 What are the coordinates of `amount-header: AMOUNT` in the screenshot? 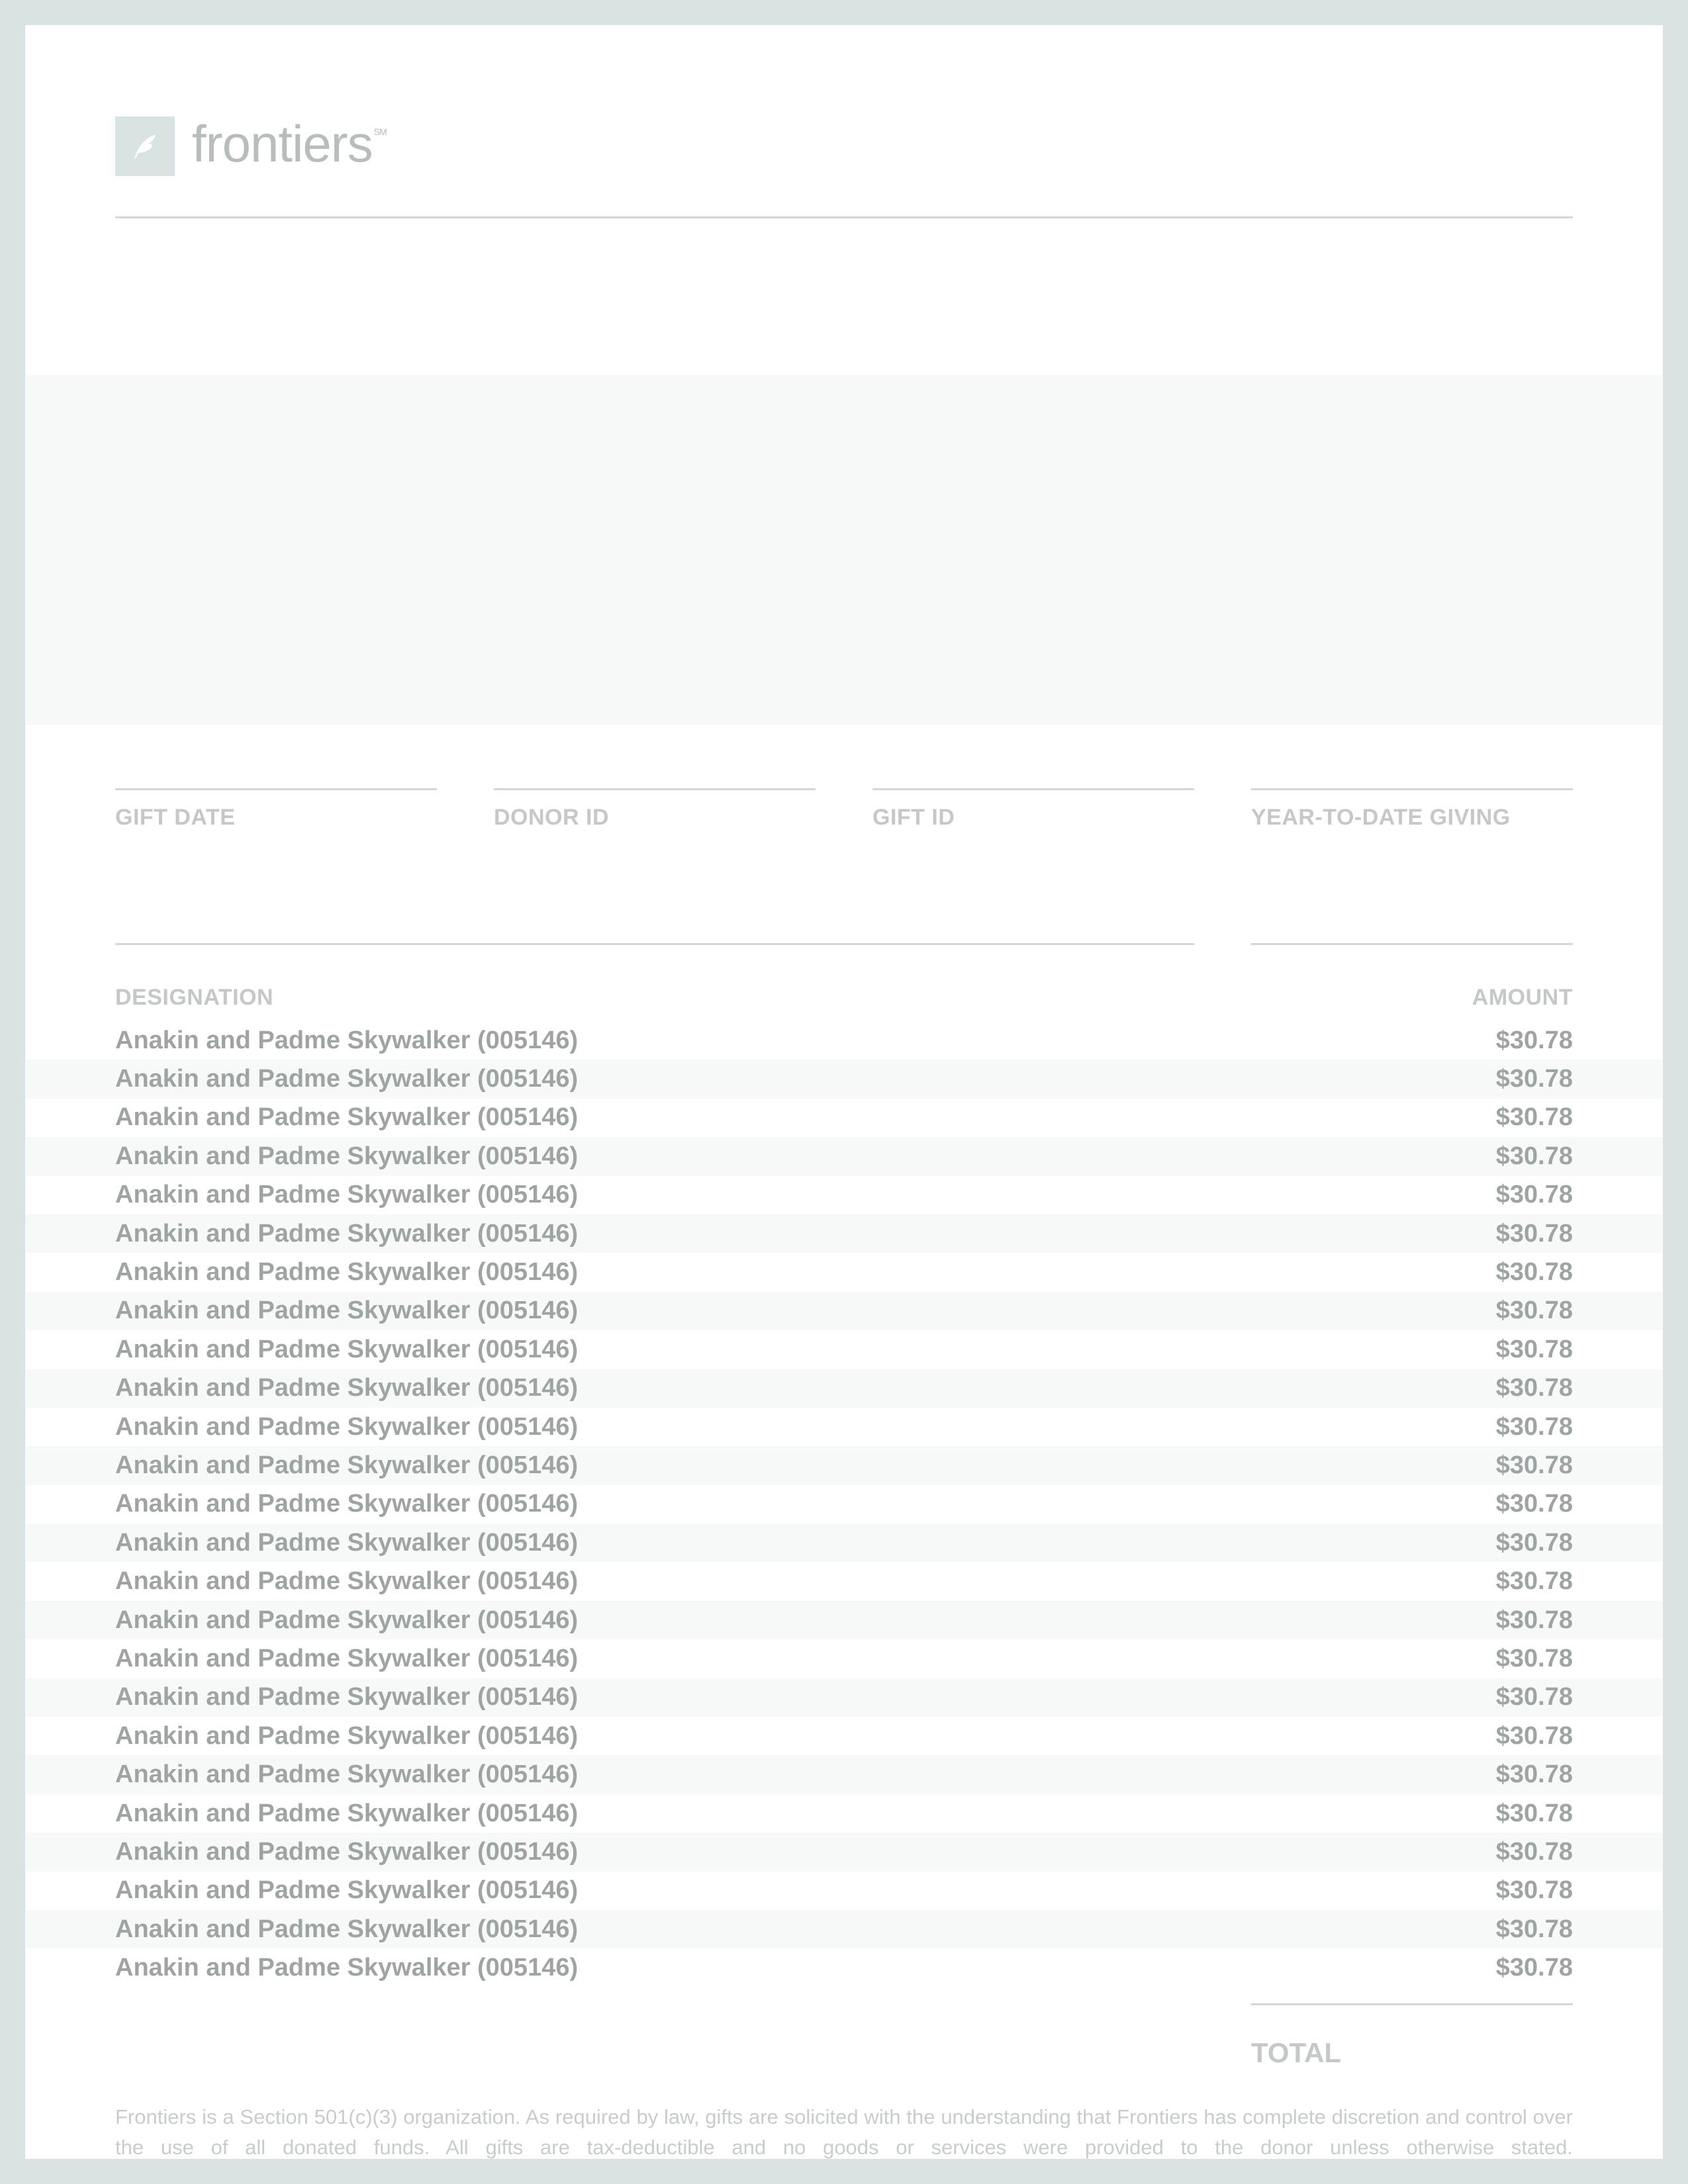 It's located at (1522, 997).